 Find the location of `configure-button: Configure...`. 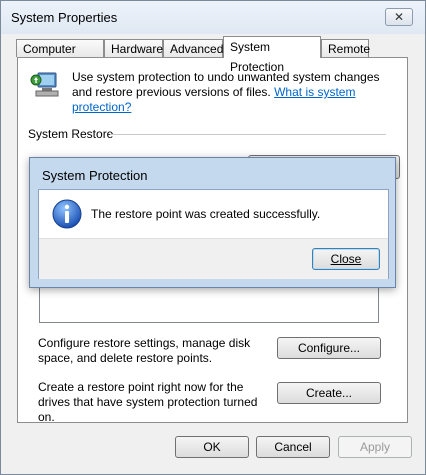

configure-button: Configure... is located at coordinates (329, 348).